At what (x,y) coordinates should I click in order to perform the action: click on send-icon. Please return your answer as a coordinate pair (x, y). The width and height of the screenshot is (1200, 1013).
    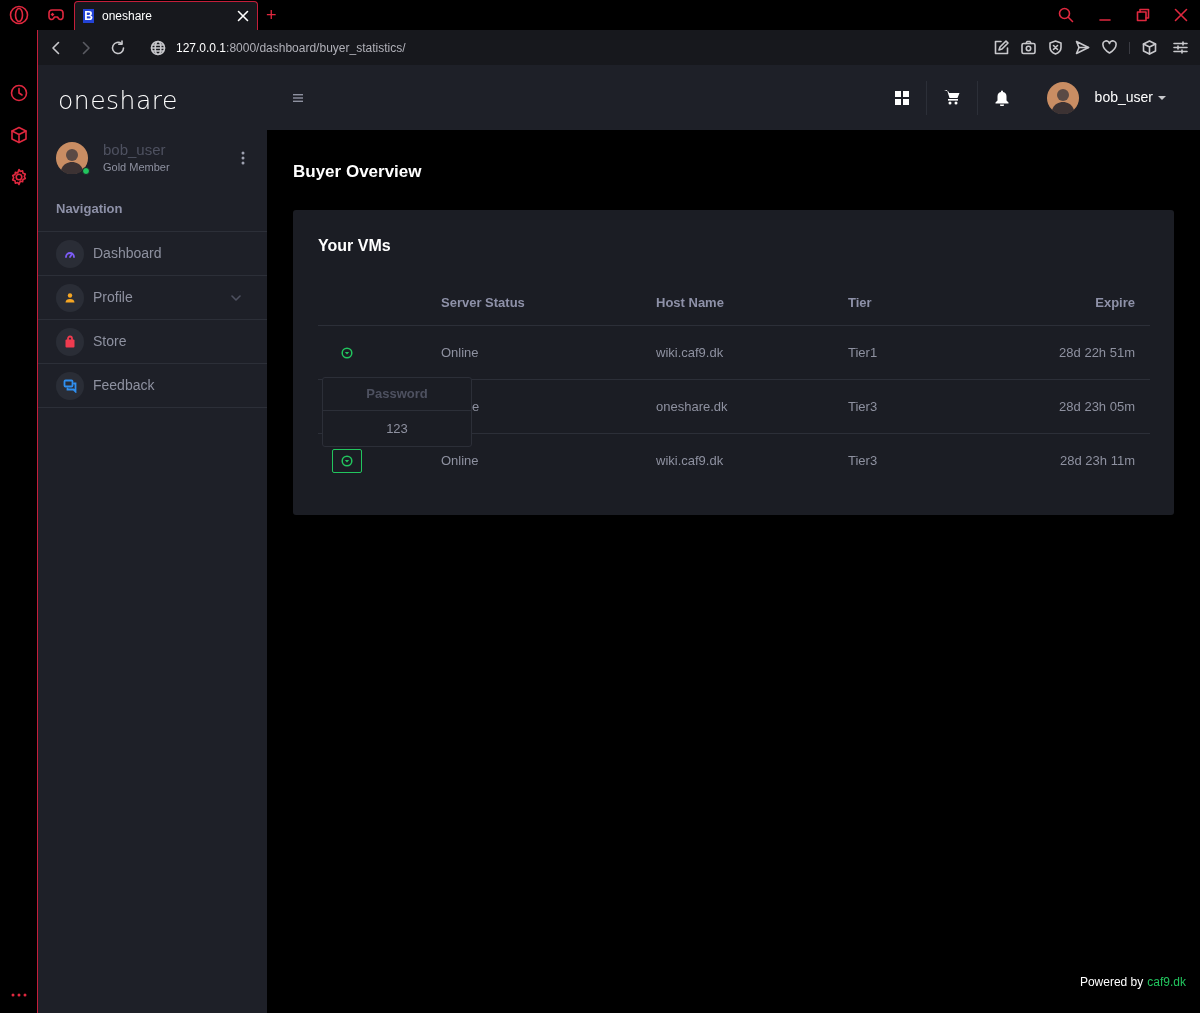
    Looking at the image, I should click on (1082, 47).